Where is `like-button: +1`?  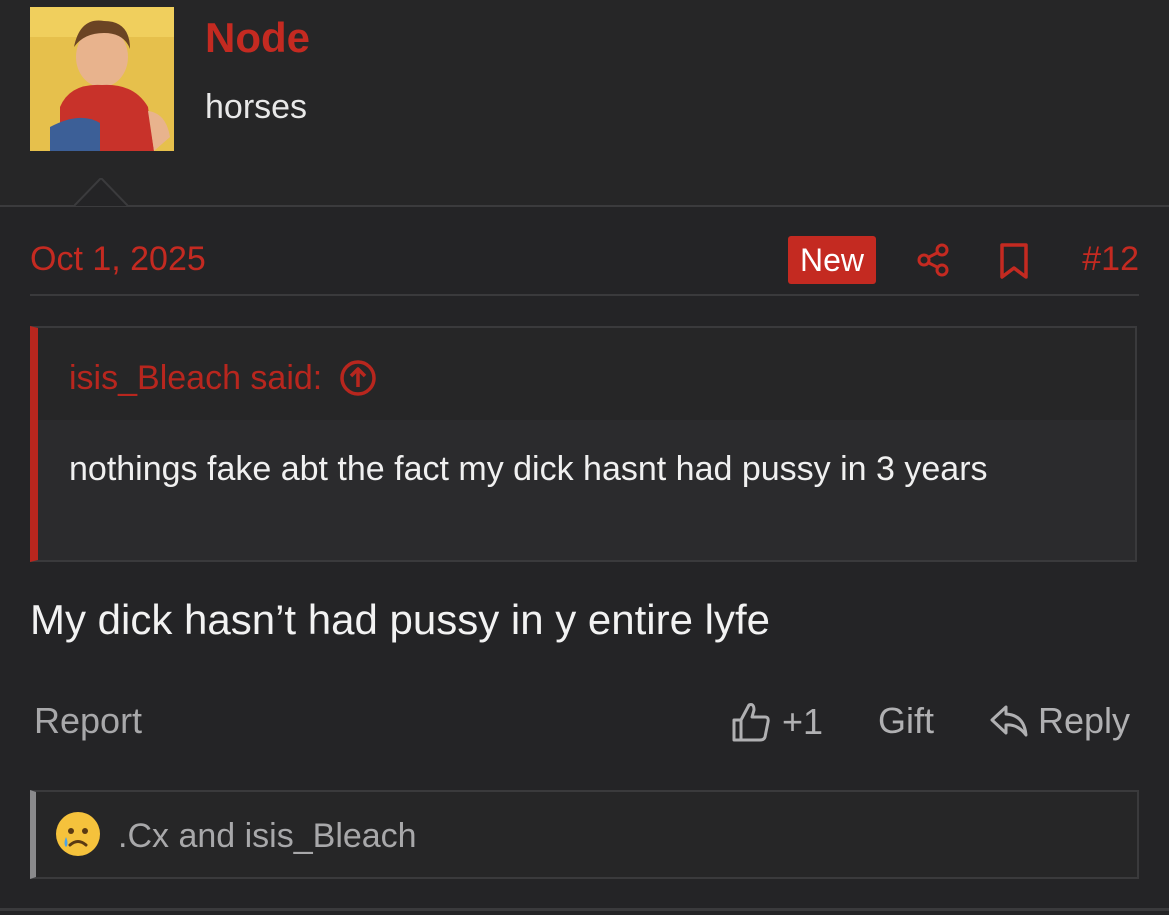
like-button: +1 is located at coordinates (776, 722).